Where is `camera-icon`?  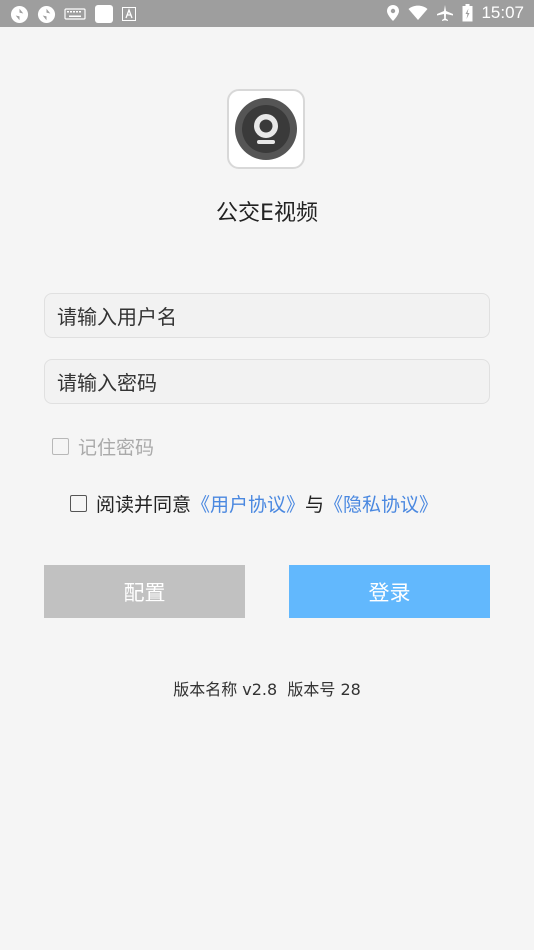
camera-icon is located at coordinates (266, 129).